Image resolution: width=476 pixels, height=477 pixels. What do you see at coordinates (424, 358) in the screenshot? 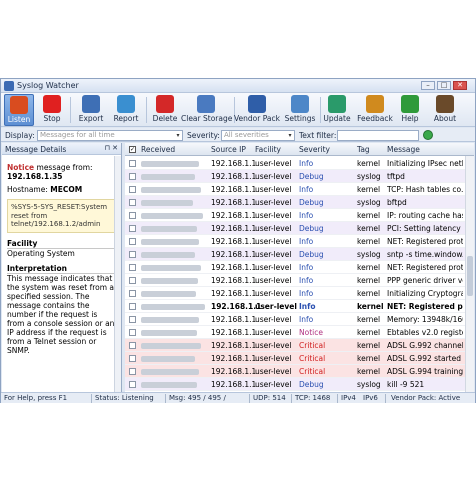
I see `cell-message: ADSL G.992 started` at bounding box center [424, 358].